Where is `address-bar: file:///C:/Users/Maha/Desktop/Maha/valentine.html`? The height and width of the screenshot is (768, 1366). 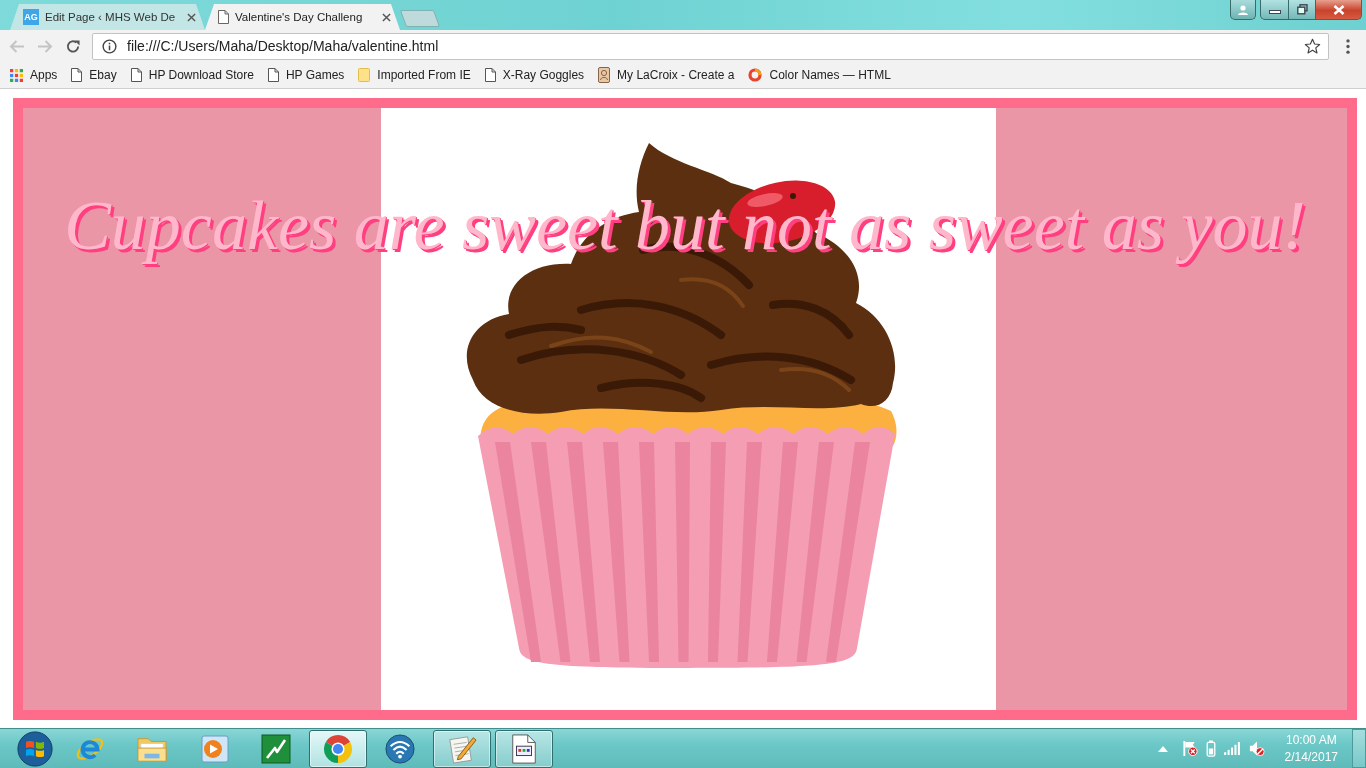 address-bar: file:///C:/Users/Maha/Desktop/Maha/valentine.html is located at coordinates (710, 46).